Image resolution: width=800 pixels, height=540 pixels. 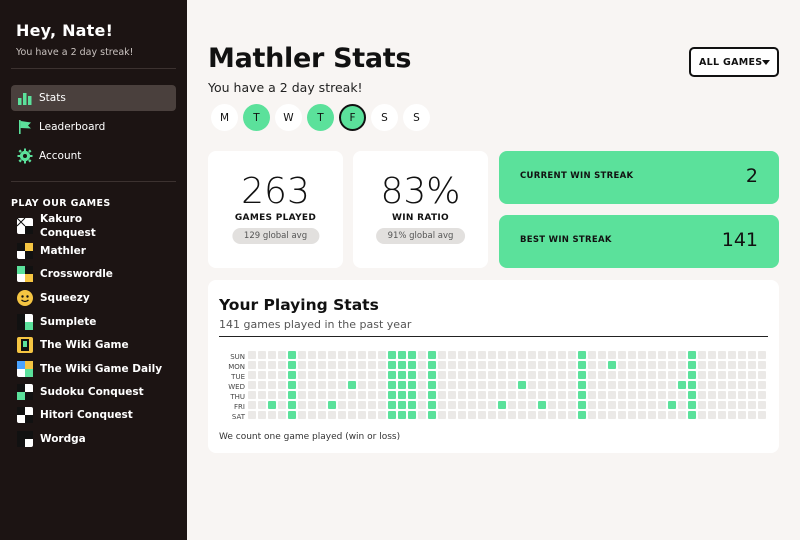 What do you see at coordinates (25, 345) in the screenshot?
I see `wiki-game-icon` at bounding box center [25, 345].